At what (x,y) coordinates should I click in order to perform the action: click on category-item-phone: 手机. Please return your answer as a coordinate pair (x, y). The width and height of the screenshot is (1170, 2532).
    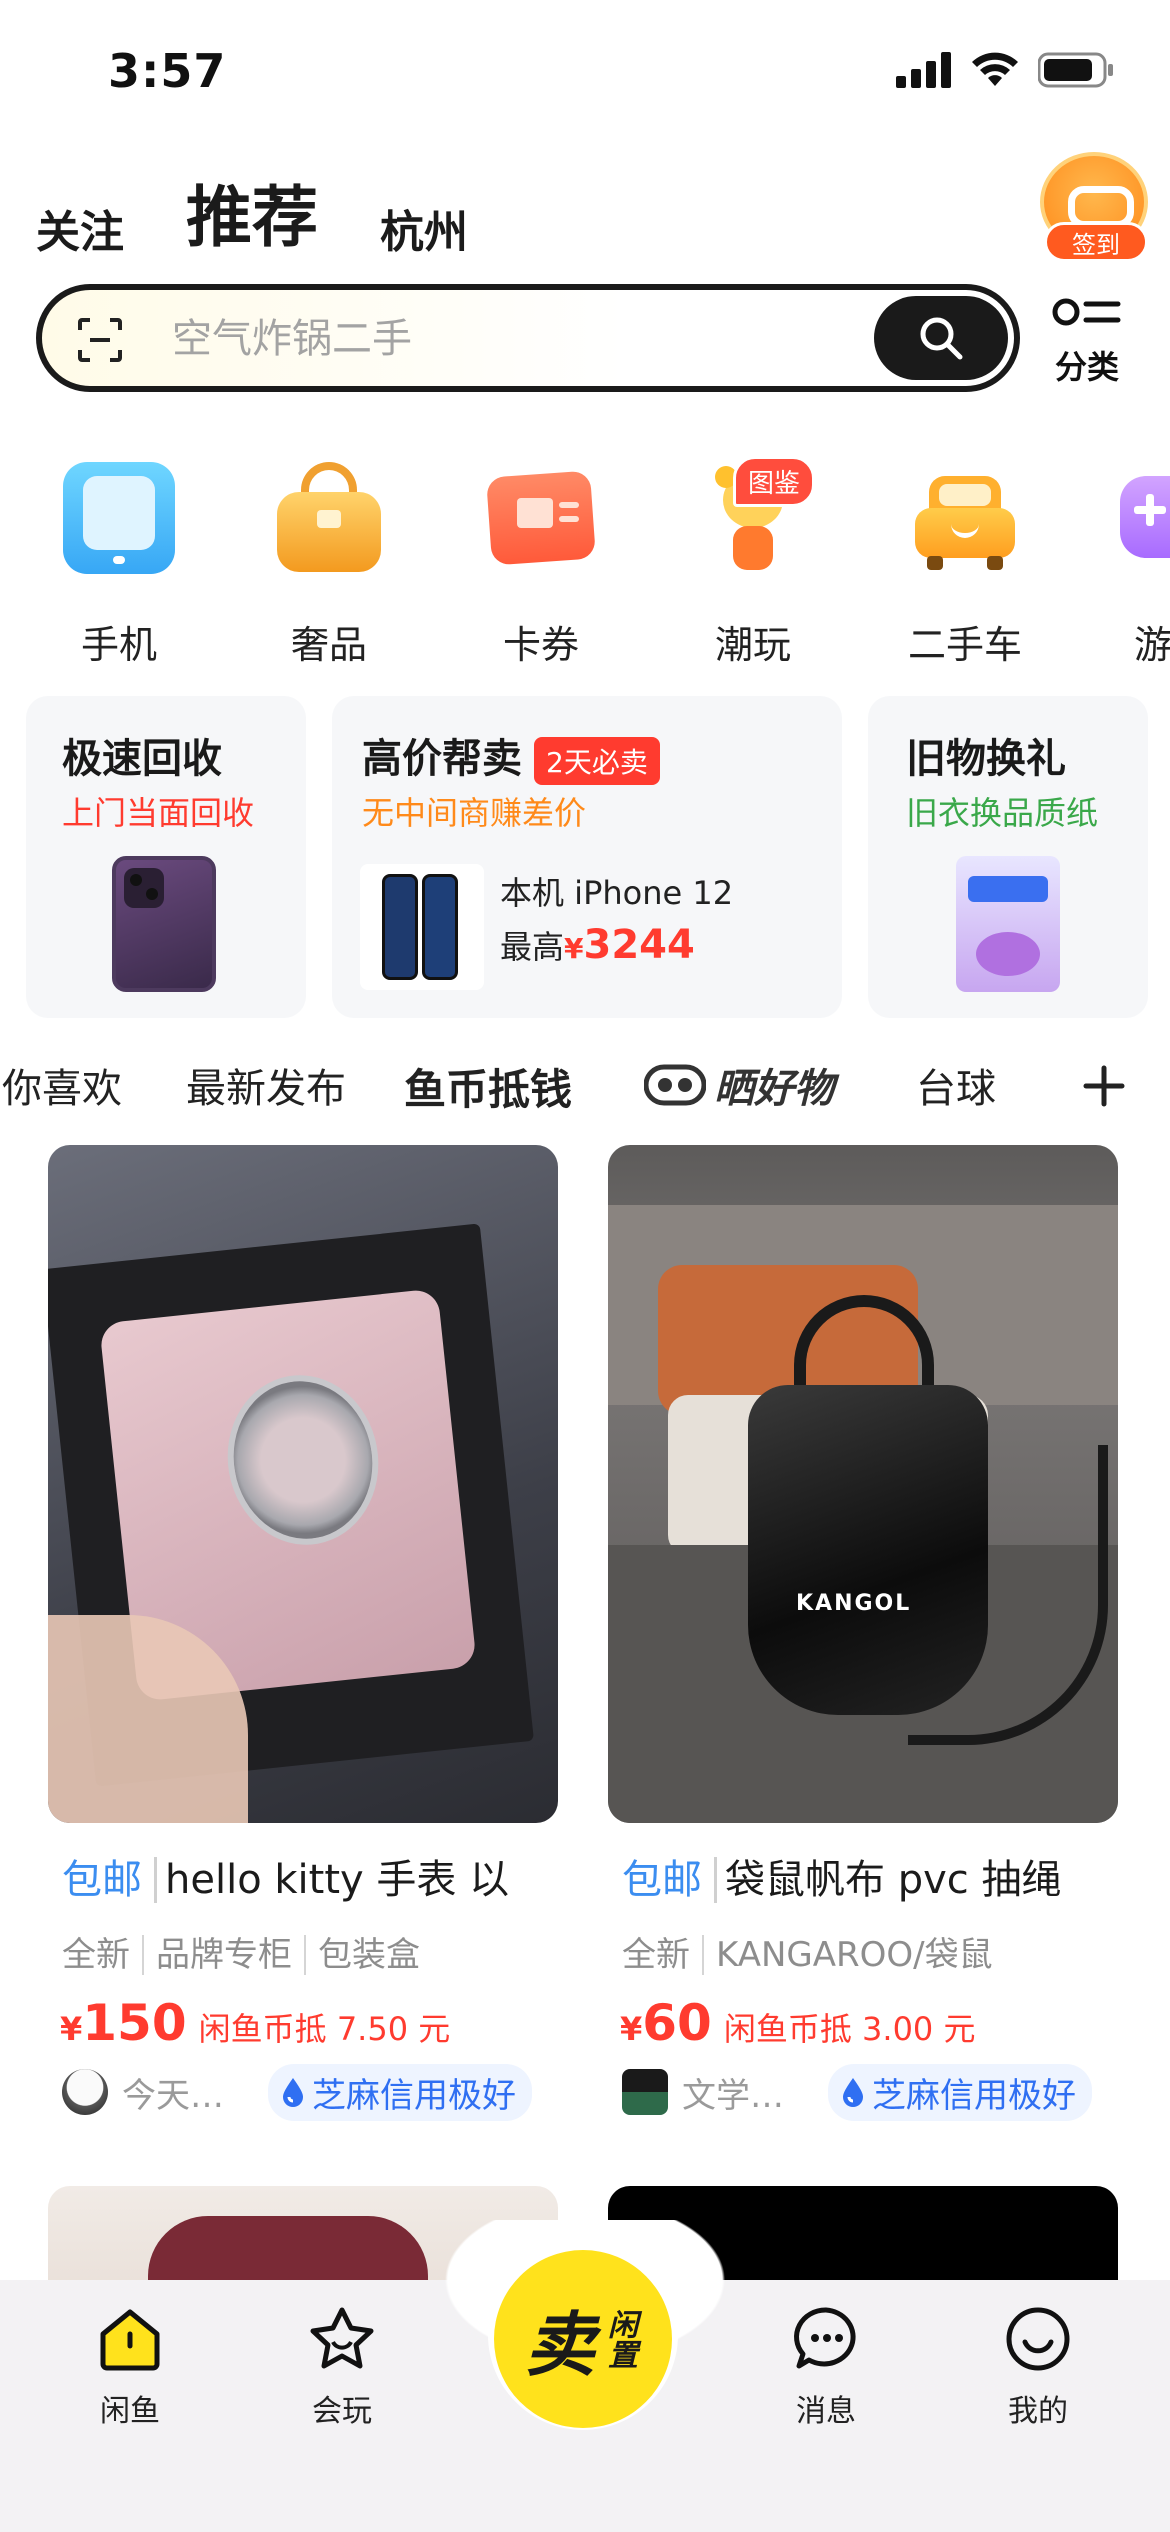
    Looking at the image, I should click on (119, 562).